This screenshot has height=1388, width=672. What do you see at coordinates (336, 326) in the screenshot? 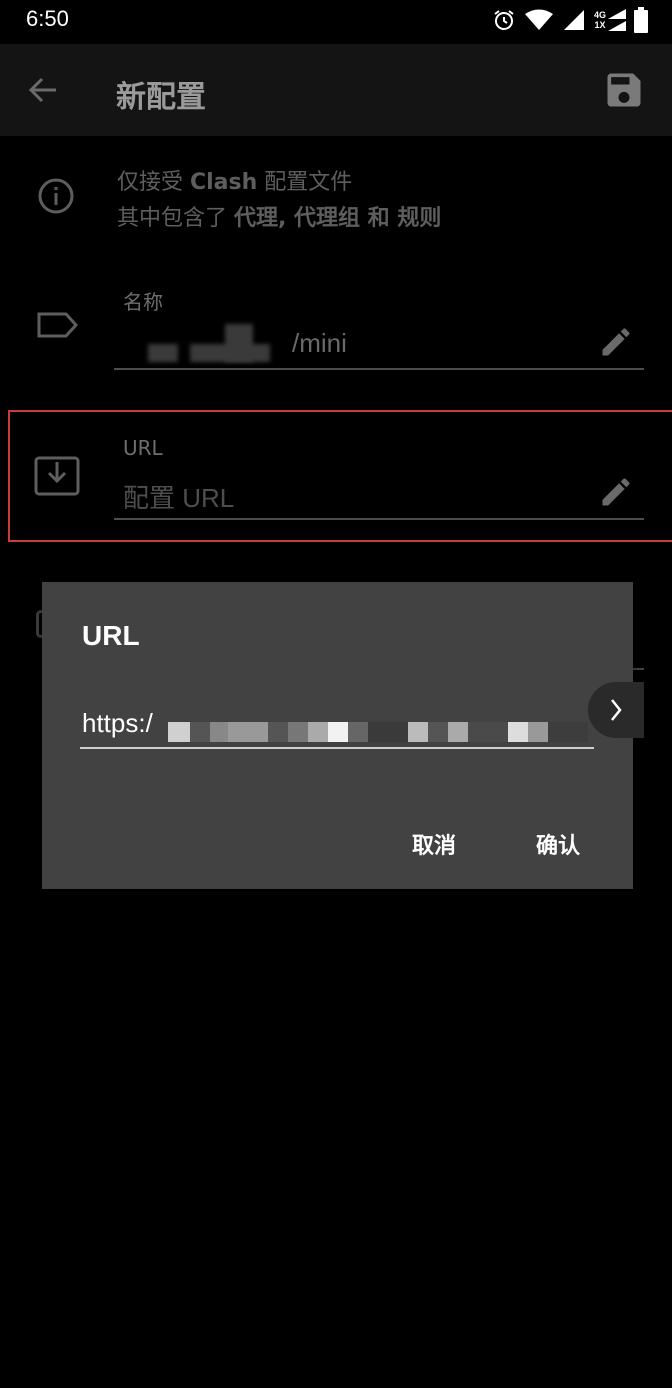
I see `name-field: 名称 /mini` at bounding box center [336, 326].